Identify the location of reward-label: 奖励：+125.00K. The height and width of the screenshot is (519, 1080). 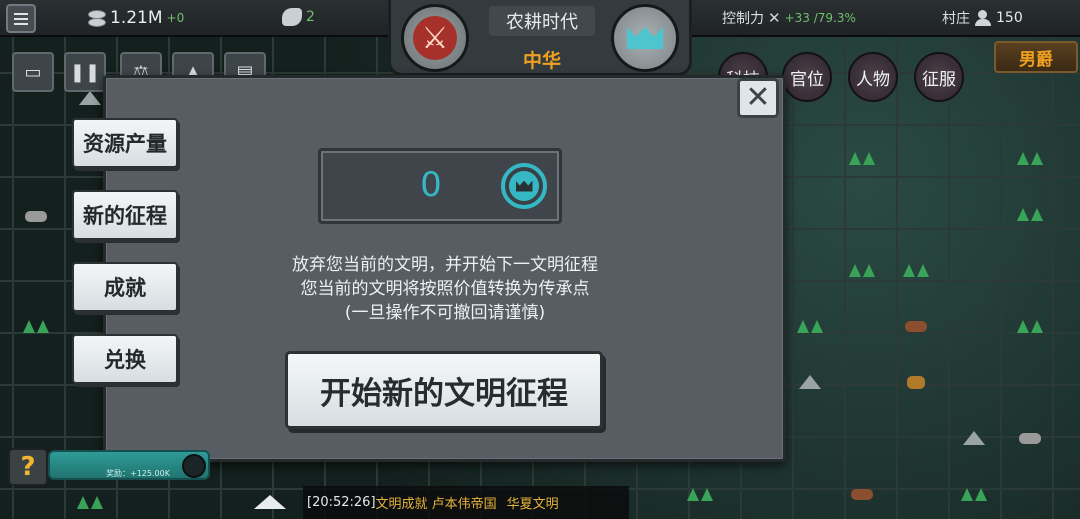
(138, 473).